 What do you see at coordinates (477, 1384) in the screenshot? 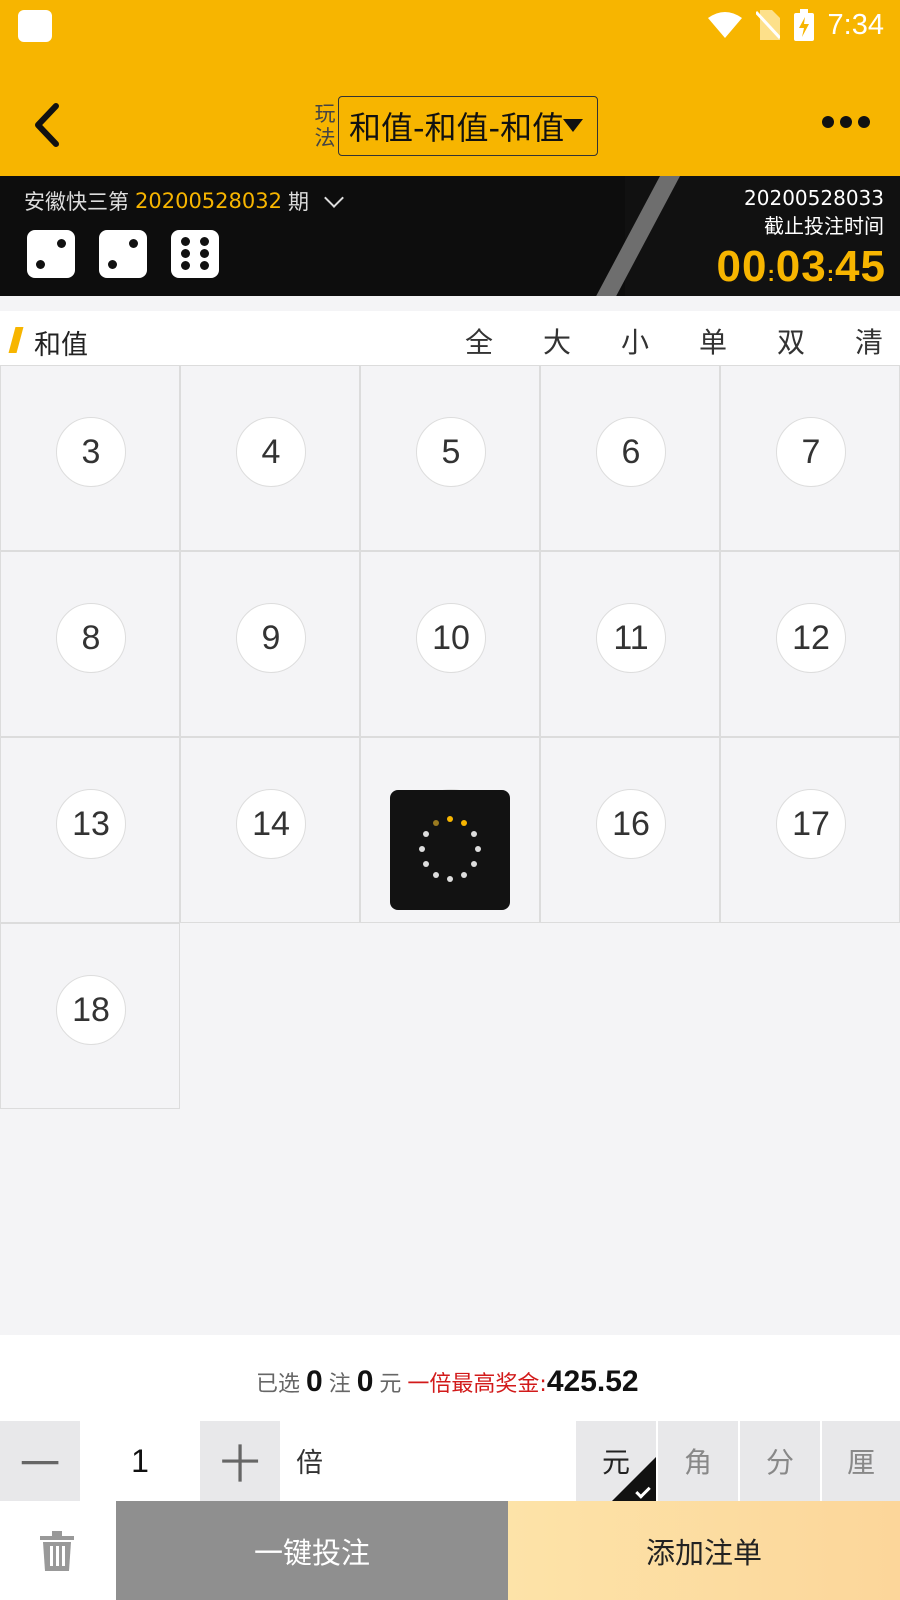
I see `max-prize-label: 一倍最高奖金:` at bounding box center [477, 1384].